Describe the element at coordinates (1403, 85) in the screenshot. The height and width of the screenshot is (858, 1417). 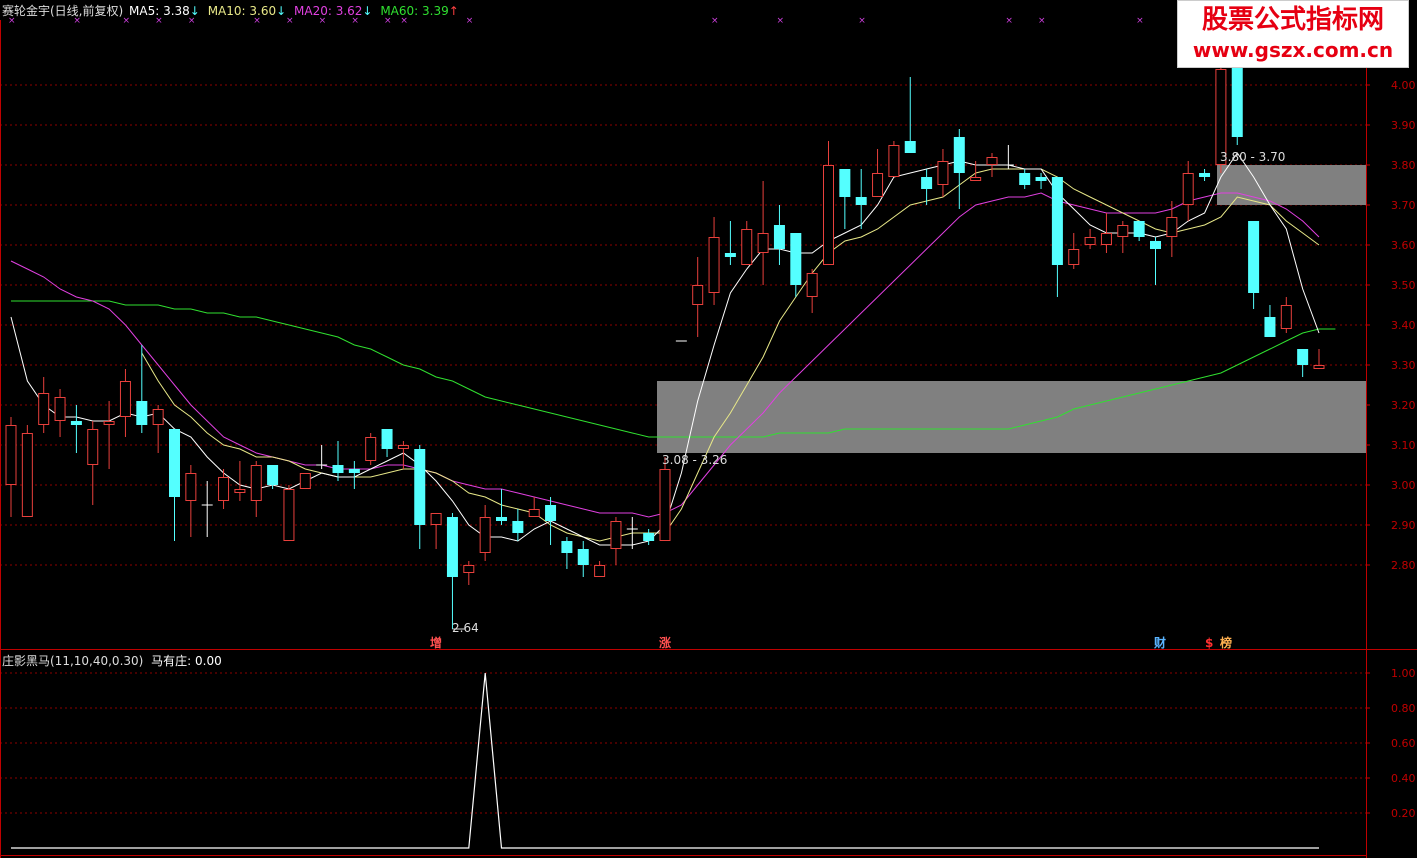
I see `axis-tick-label: 4.00` at that location.